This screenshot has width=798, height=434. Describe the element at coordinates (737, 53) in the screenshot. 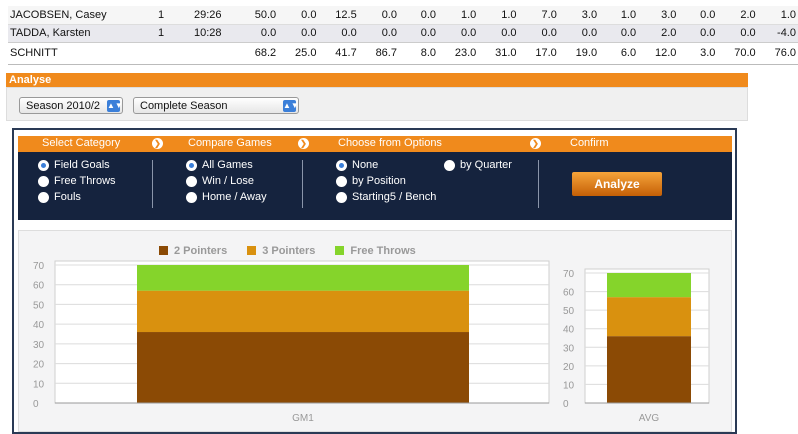

I see `stat-cell: 70.0` at that location.